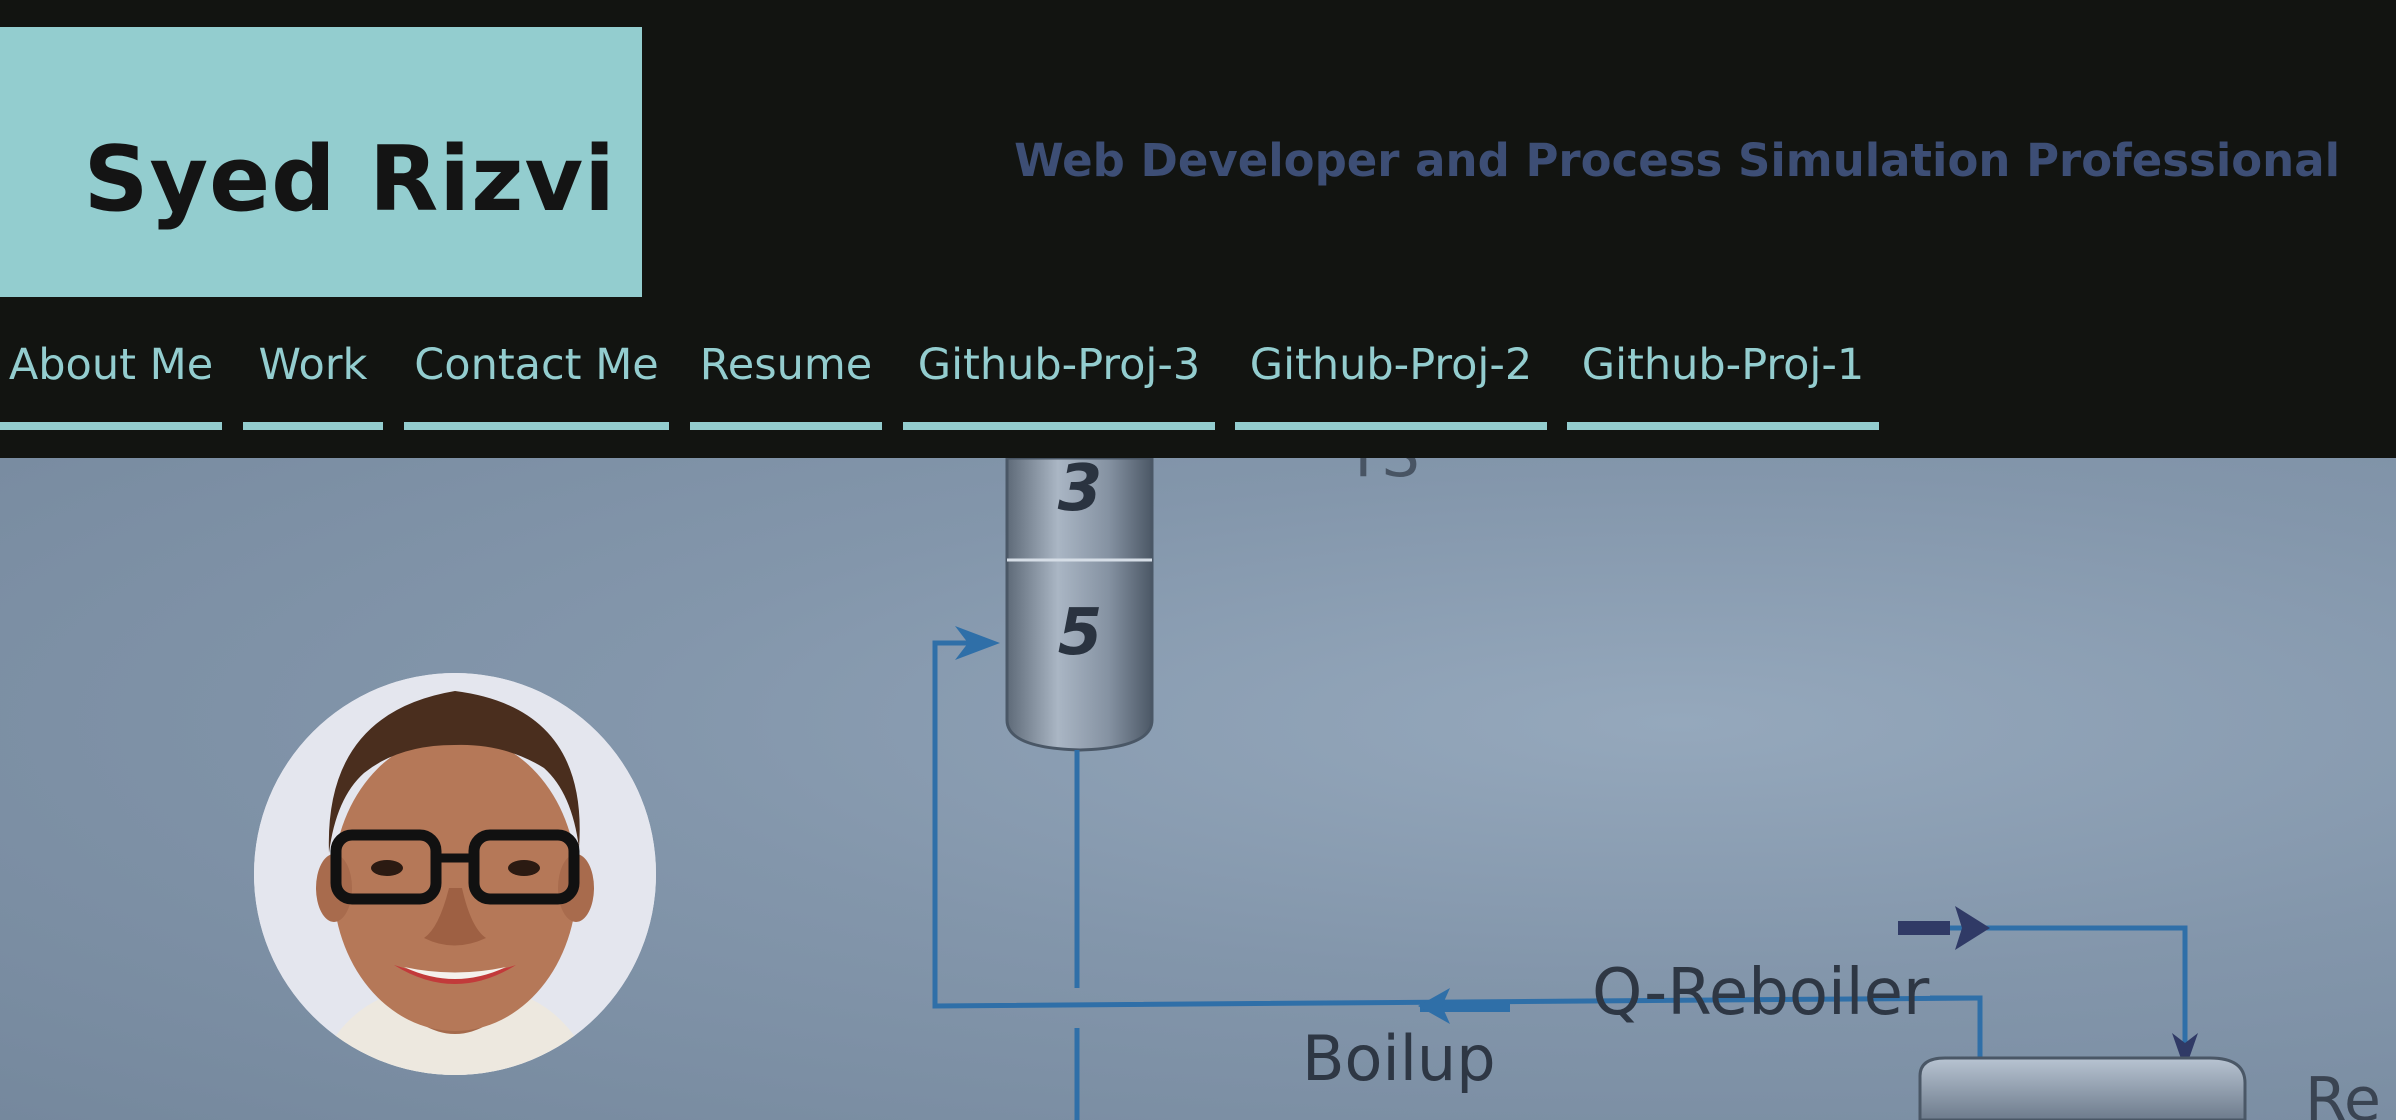  I want to click on nav-item-github-proj-2: Github-Proj-2, so click(1391, 382).